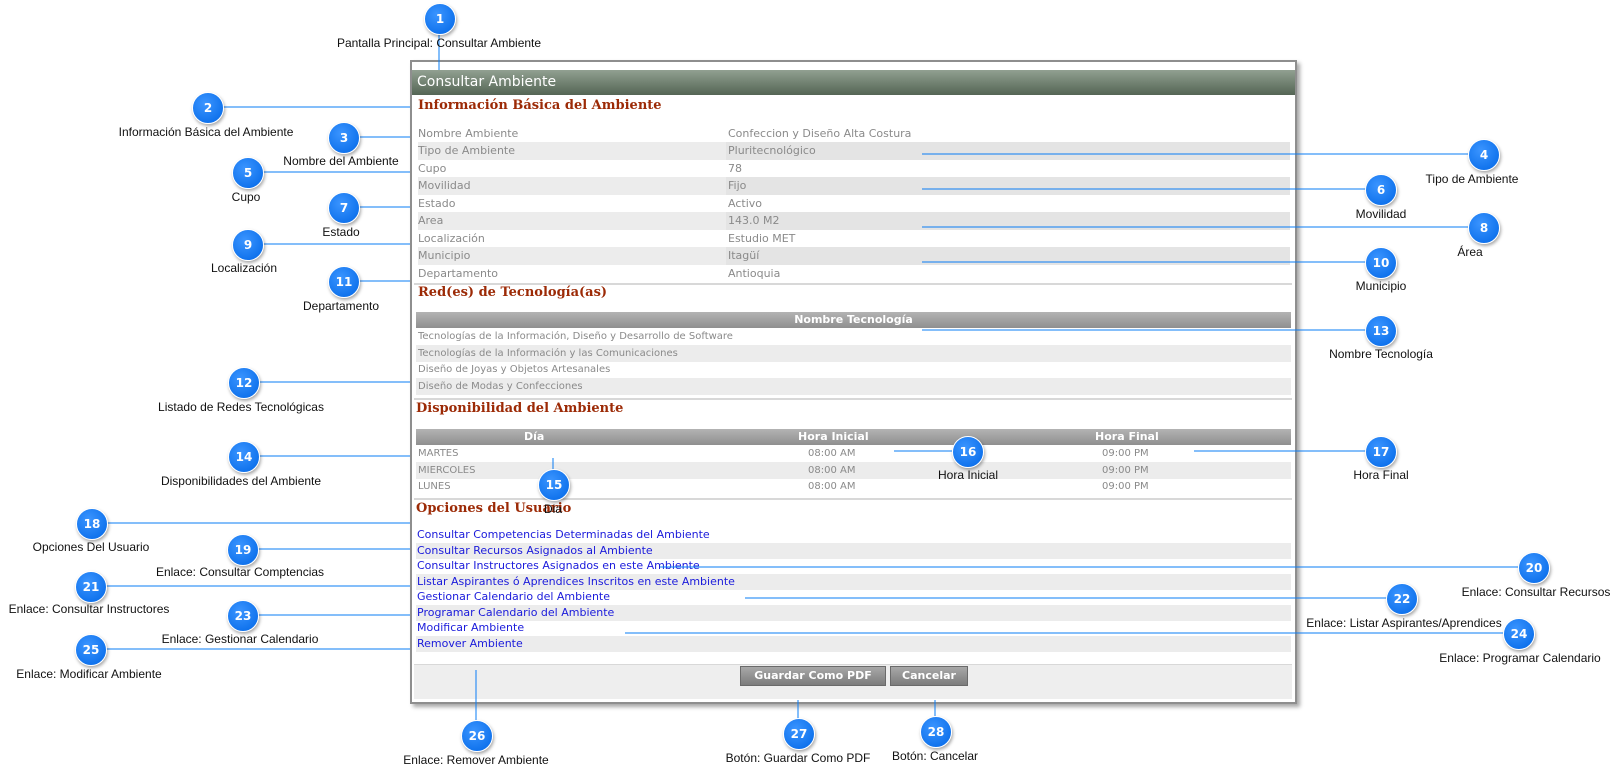 Image resolution: width=1620 pixels, height=771 pixels. I want to click on callout-marker: 5, so click(248, 173).